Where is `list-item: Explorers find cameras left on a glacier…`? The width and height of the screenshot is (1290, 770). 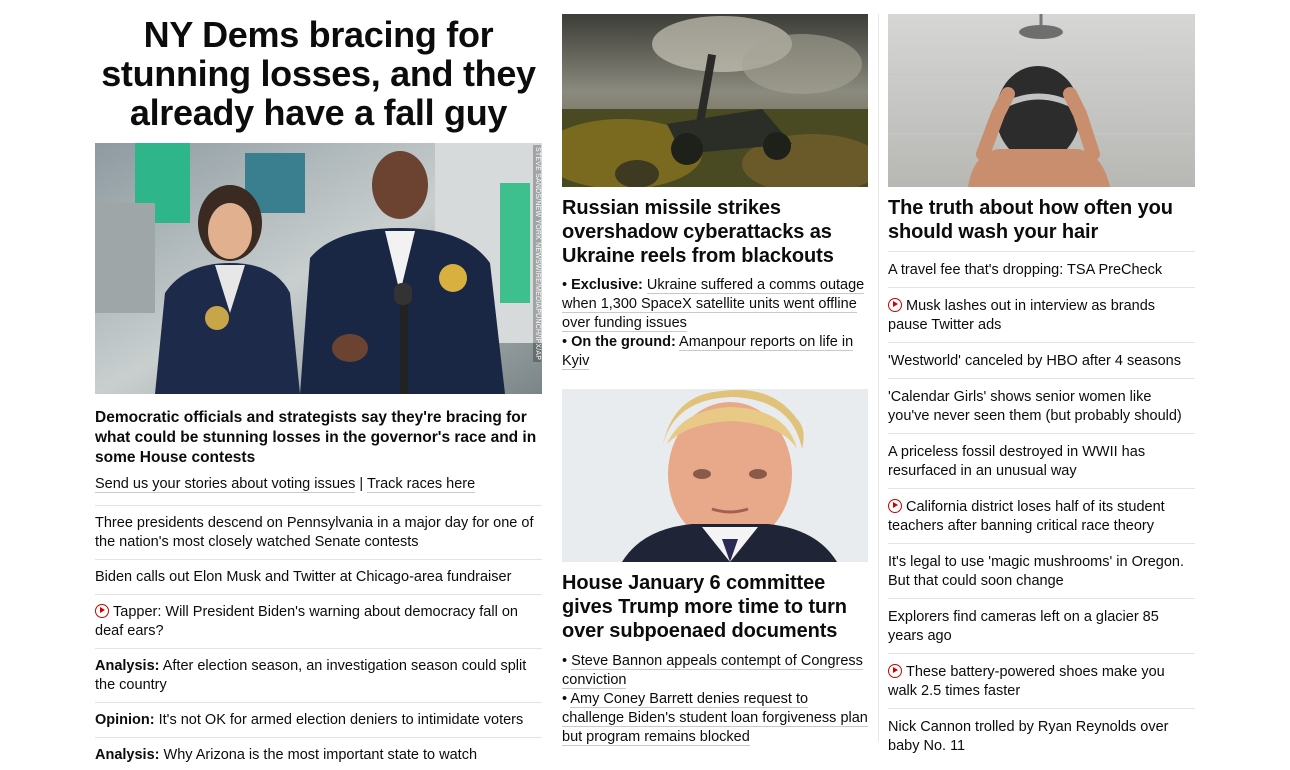 list-item: Explorers find cameras left on a glacier… is located at coordinates (1041, 625).